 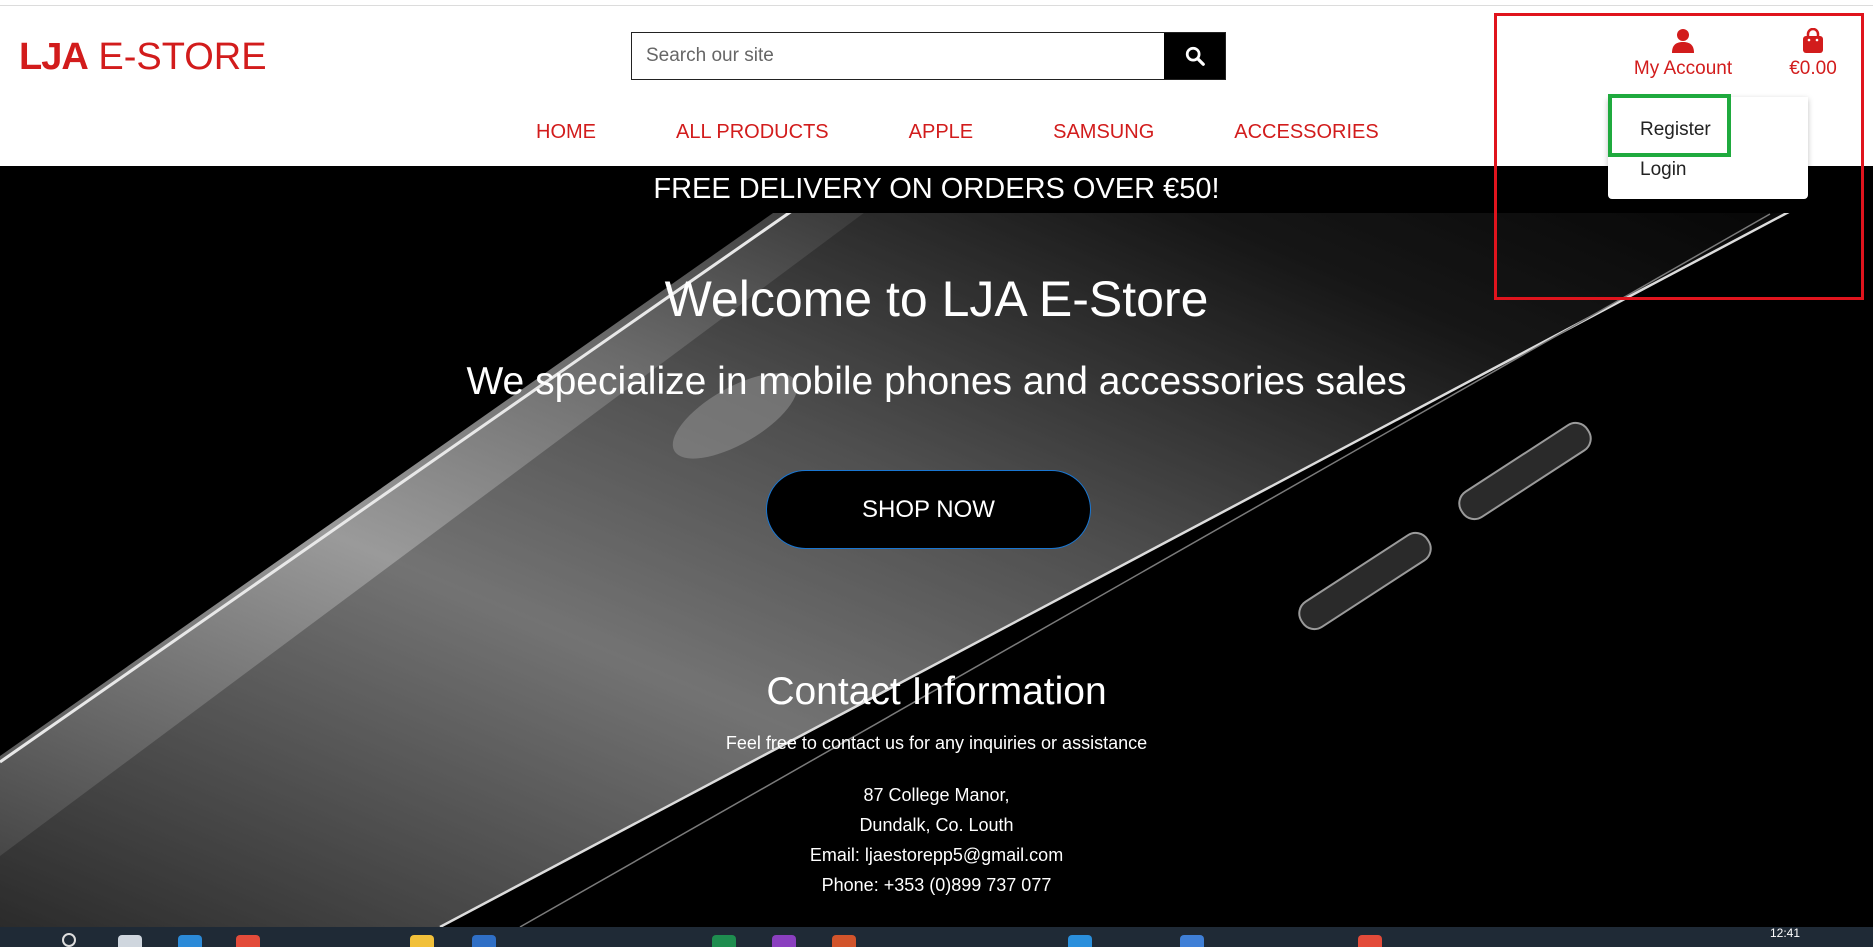 I want to click on nav-accessories: ACCESSORIES, so click(x=1306, y=132).